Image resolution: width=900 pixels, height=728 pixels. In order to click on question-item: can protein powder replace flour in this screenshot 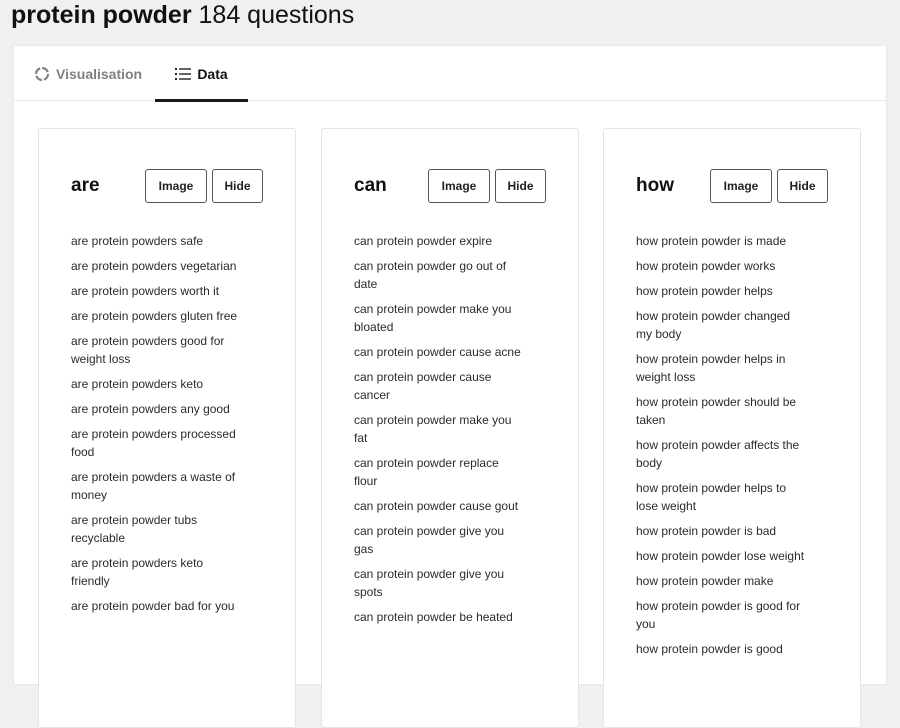, I will do `click(439, 472)`.